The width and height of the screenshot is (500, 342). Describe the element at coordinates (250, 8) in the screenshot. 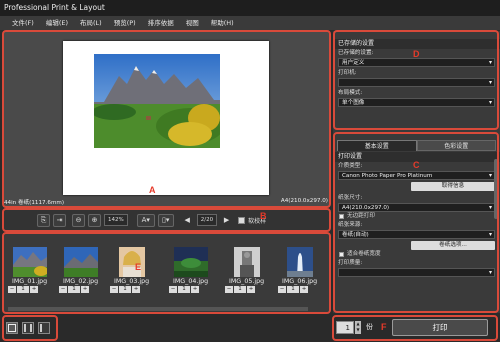

I see `window-title: Professional Print & Layout` at that location.